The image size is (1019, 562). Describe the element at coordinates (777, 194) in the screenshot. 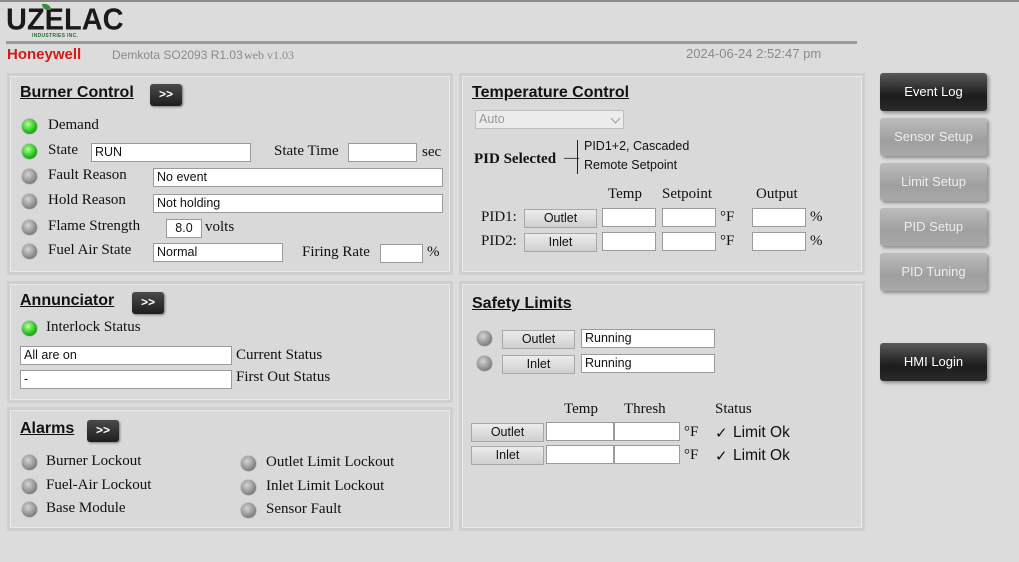

I see `pid-col-output: Output` at that location.